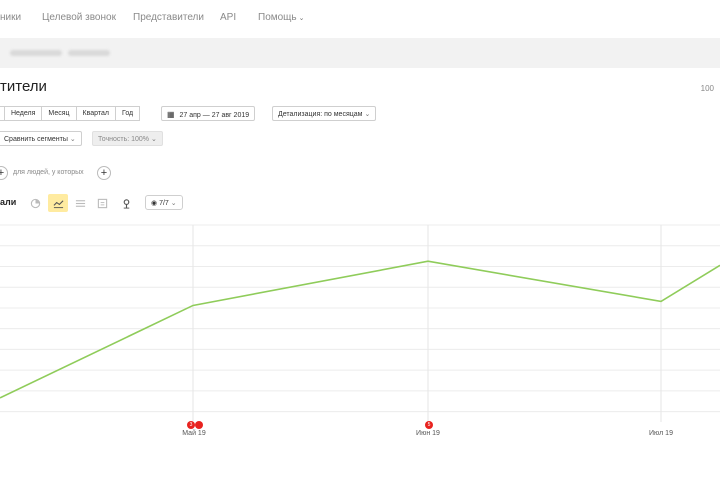 This screenshot has height=480, width=720. I want to click on metrics-count: 7/7, so click(164, 203).